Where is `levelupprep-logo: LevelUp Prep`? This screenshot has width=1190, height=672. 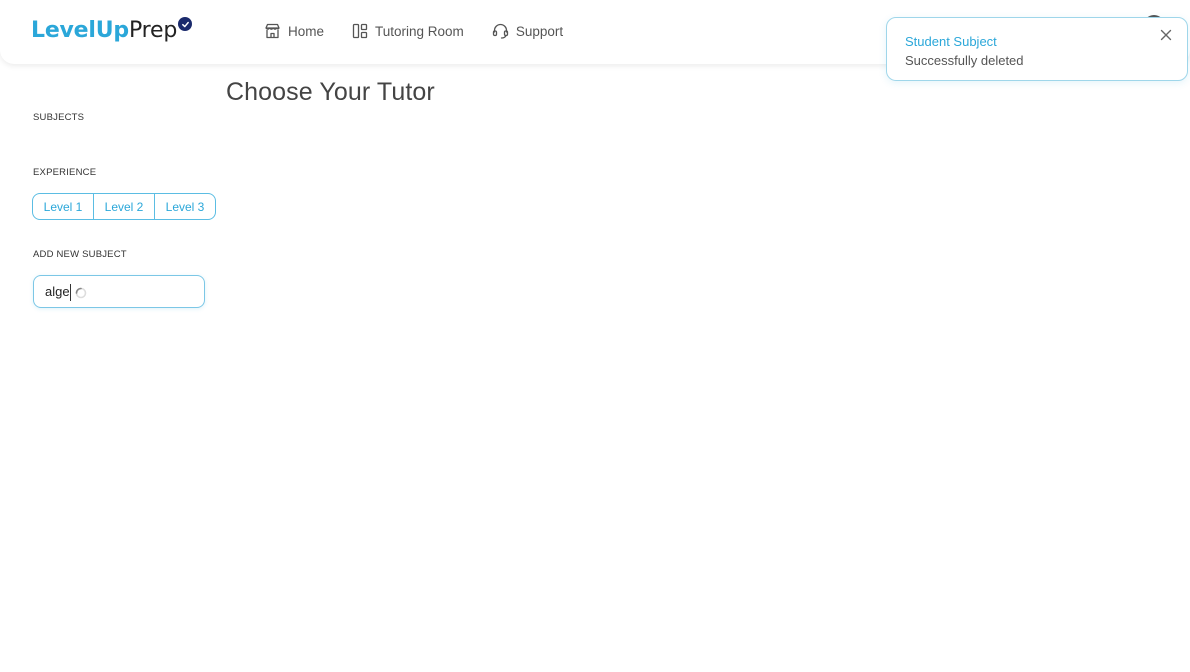 levelupprep-logo: LevelUp Prep is located at coordinates (112, 32).